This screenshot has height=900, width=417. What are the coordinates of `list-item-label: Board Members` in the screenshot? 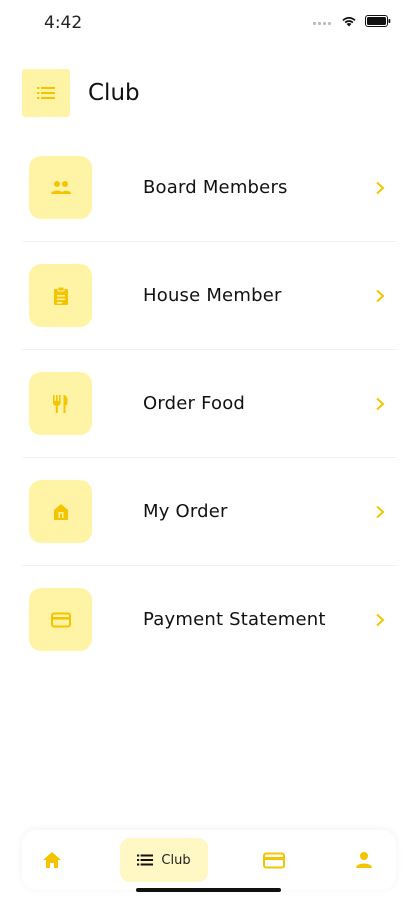 It's located at (215, 187).